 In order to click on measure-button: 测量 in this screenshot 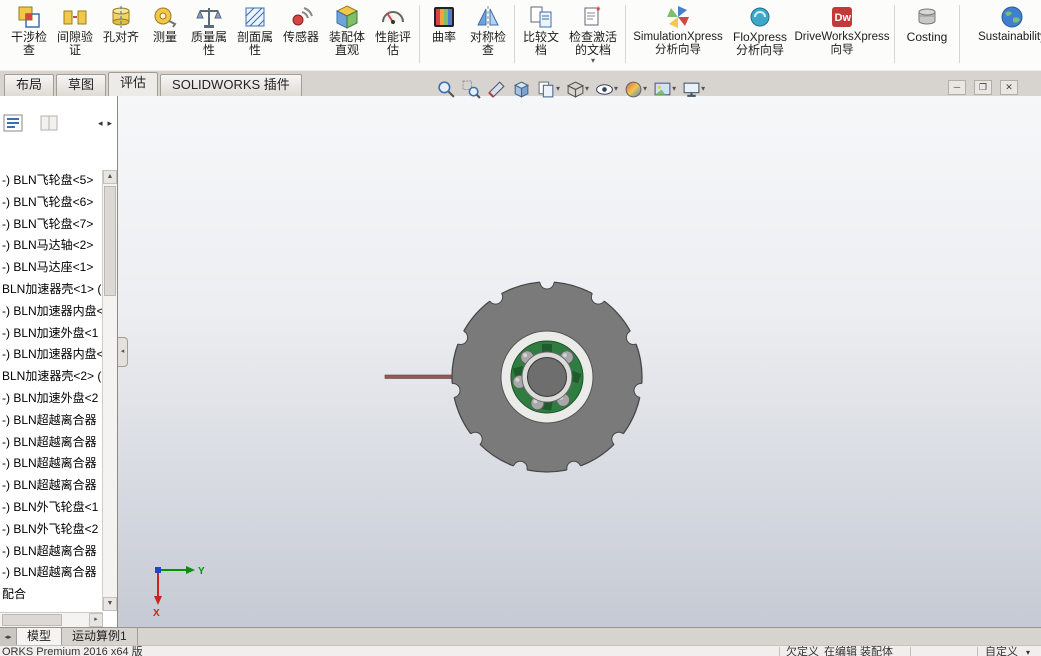, I will do `click(165, 24)`.